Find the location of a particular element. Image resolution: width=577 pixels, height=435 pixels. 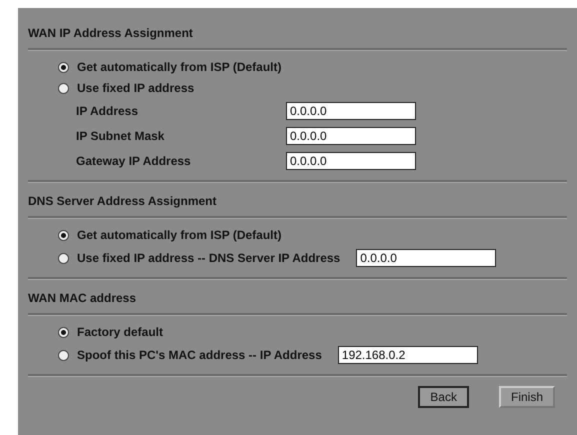

finish-button: Finish is located at coordinates (526, 397).